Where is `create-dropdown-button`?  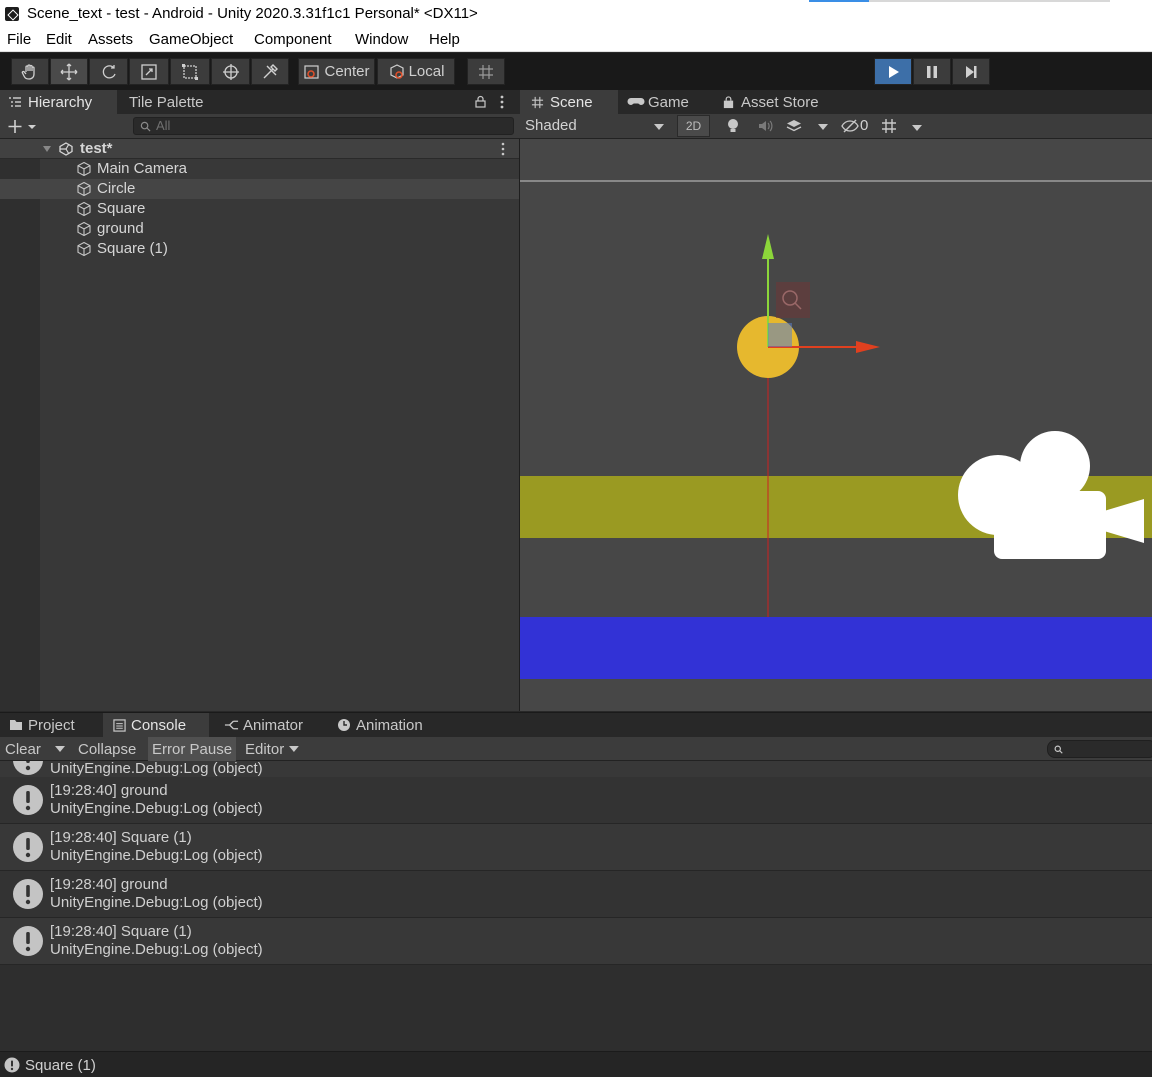 create-dropdown-button is located at coordinates (23, 126).